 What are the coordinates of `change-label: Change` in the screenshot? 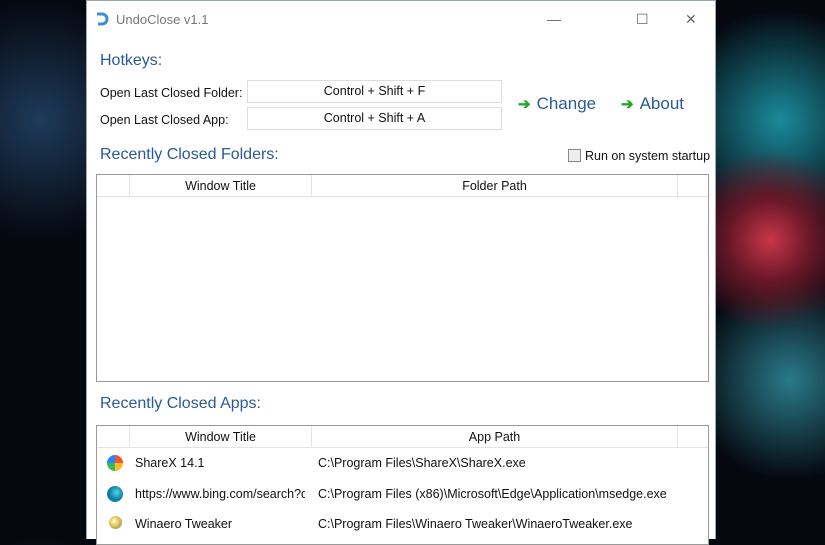 It's located at (566, 103).